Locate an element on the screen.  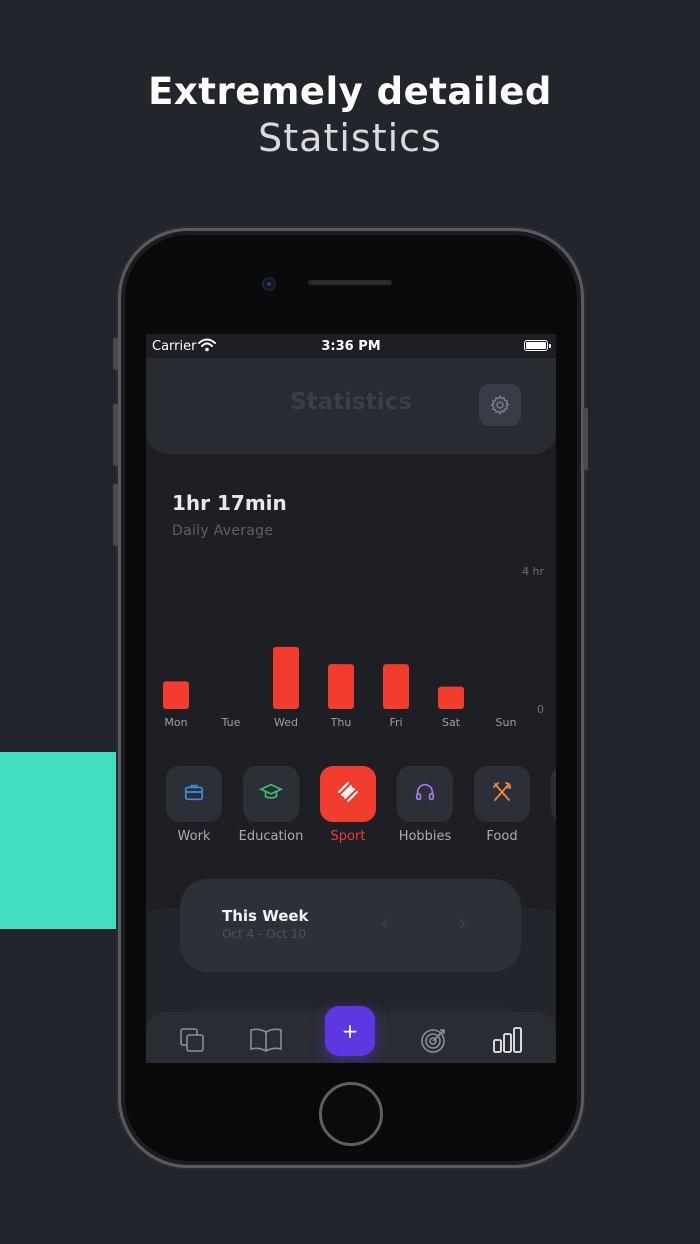
weekly-bar-chart: 4 hr 0 Mon Tue Wed Thu Fri Sat Sun is located at coordinates (353, 647).